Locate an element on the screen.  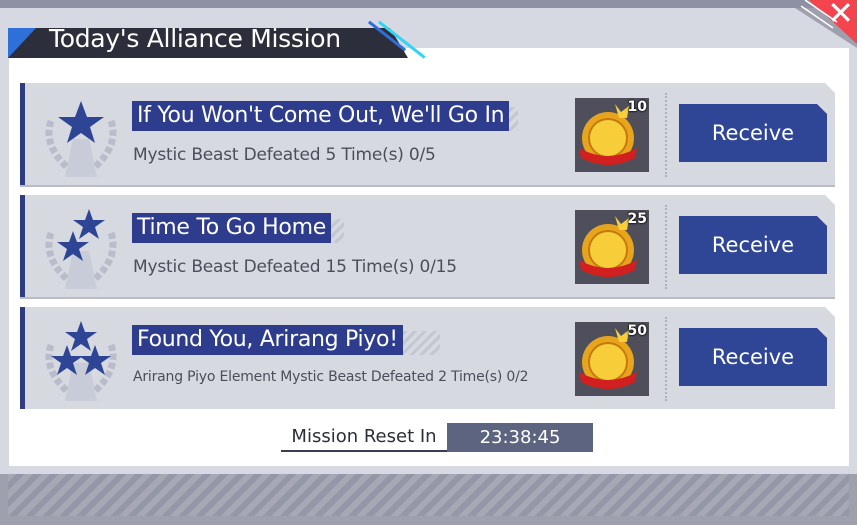
reward-item: 10 is located at coordinates (612, 135).